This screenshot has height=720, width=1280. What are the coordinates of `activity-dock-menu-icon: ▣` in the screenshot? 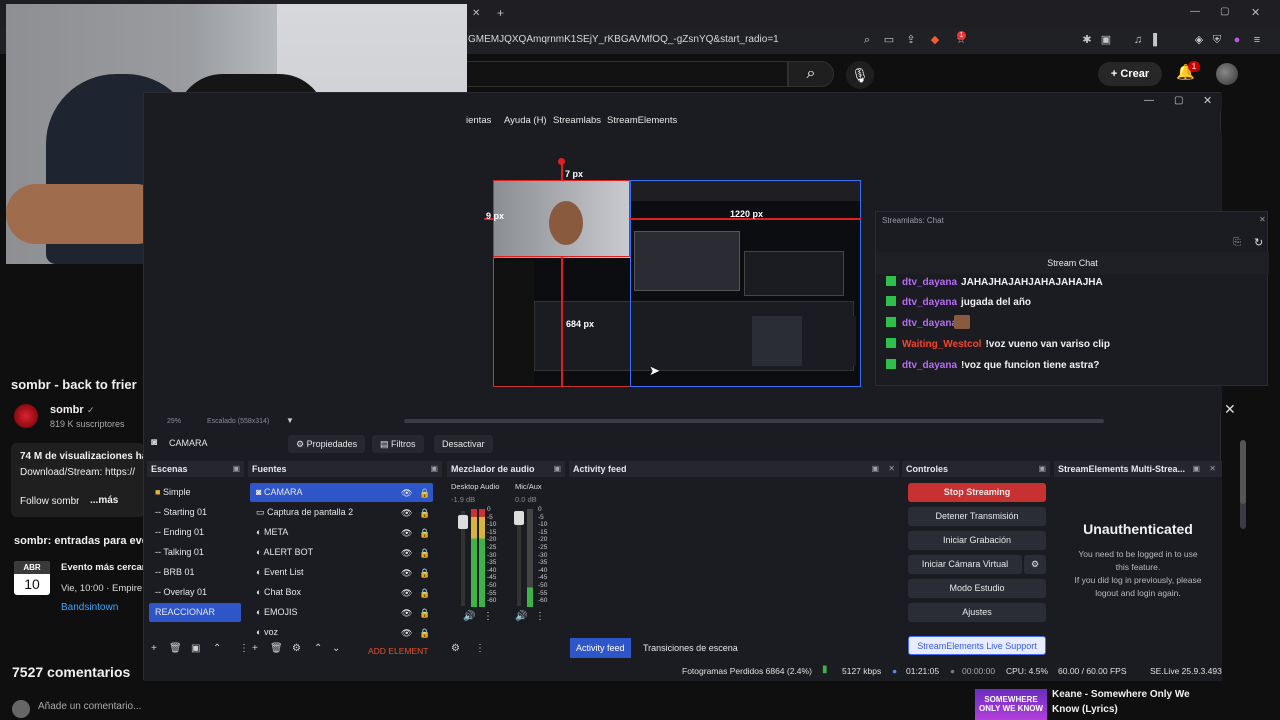 It's located at (875, 469).